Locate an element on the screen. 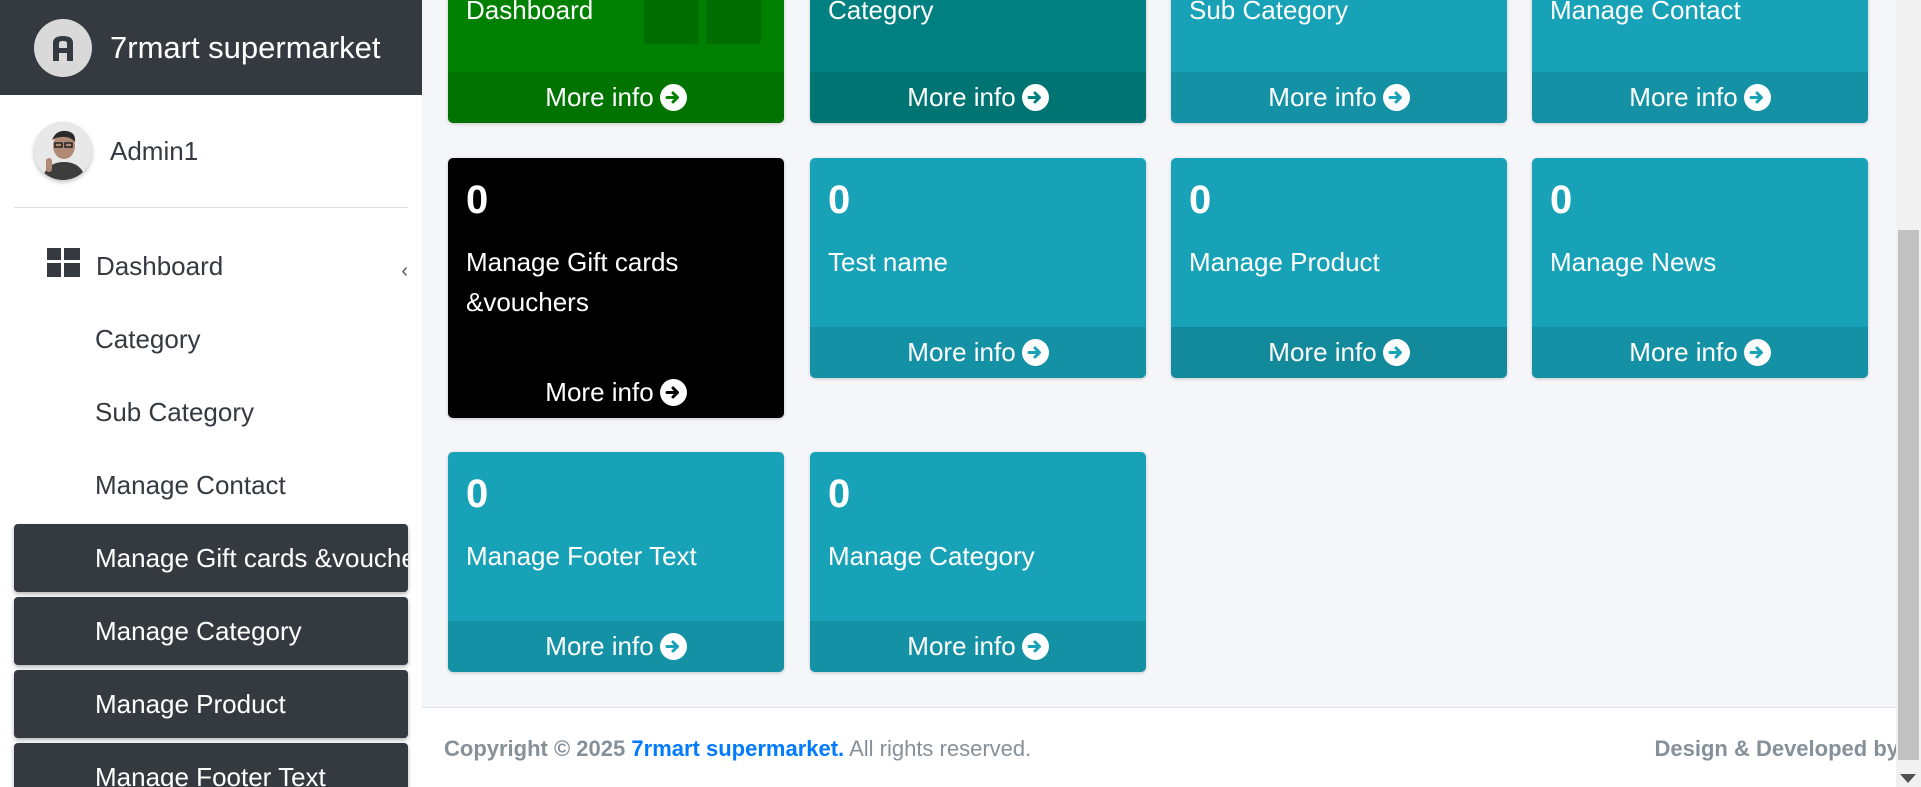 This screenshot has height=787, width=1921. dashboard-grid-icon is located at coordinates (63, 266).